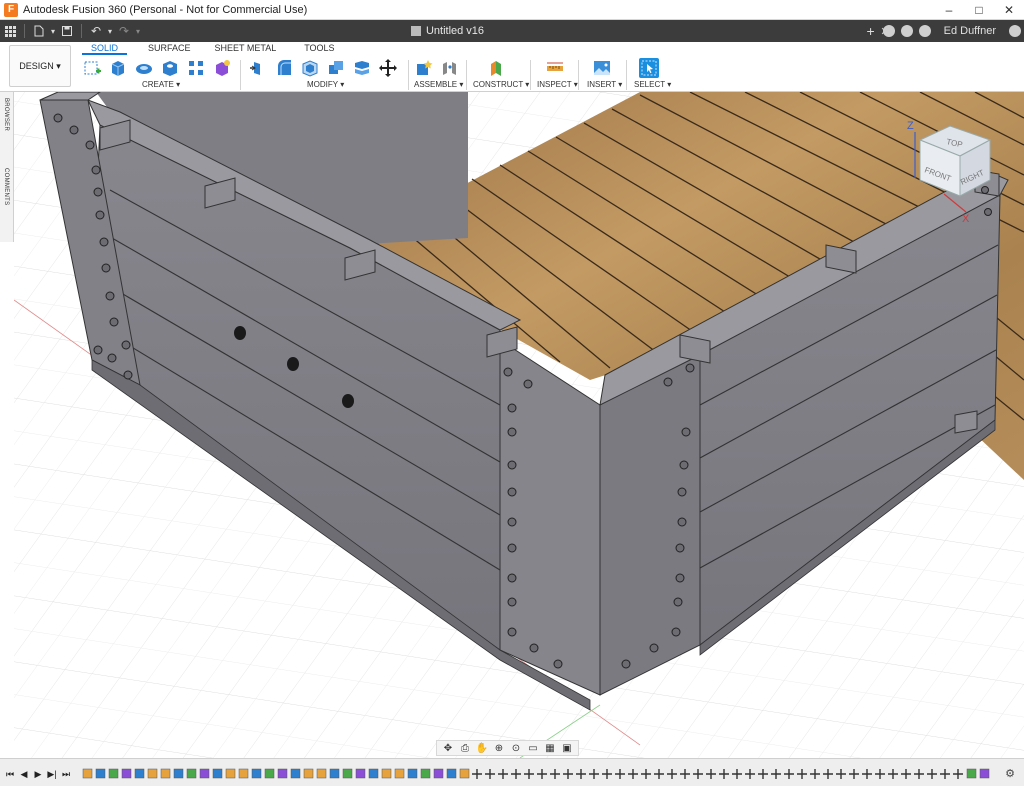 The image size is (1024, 786). I want to click on insert-menu: INSERT ▾, so click(604, 84).